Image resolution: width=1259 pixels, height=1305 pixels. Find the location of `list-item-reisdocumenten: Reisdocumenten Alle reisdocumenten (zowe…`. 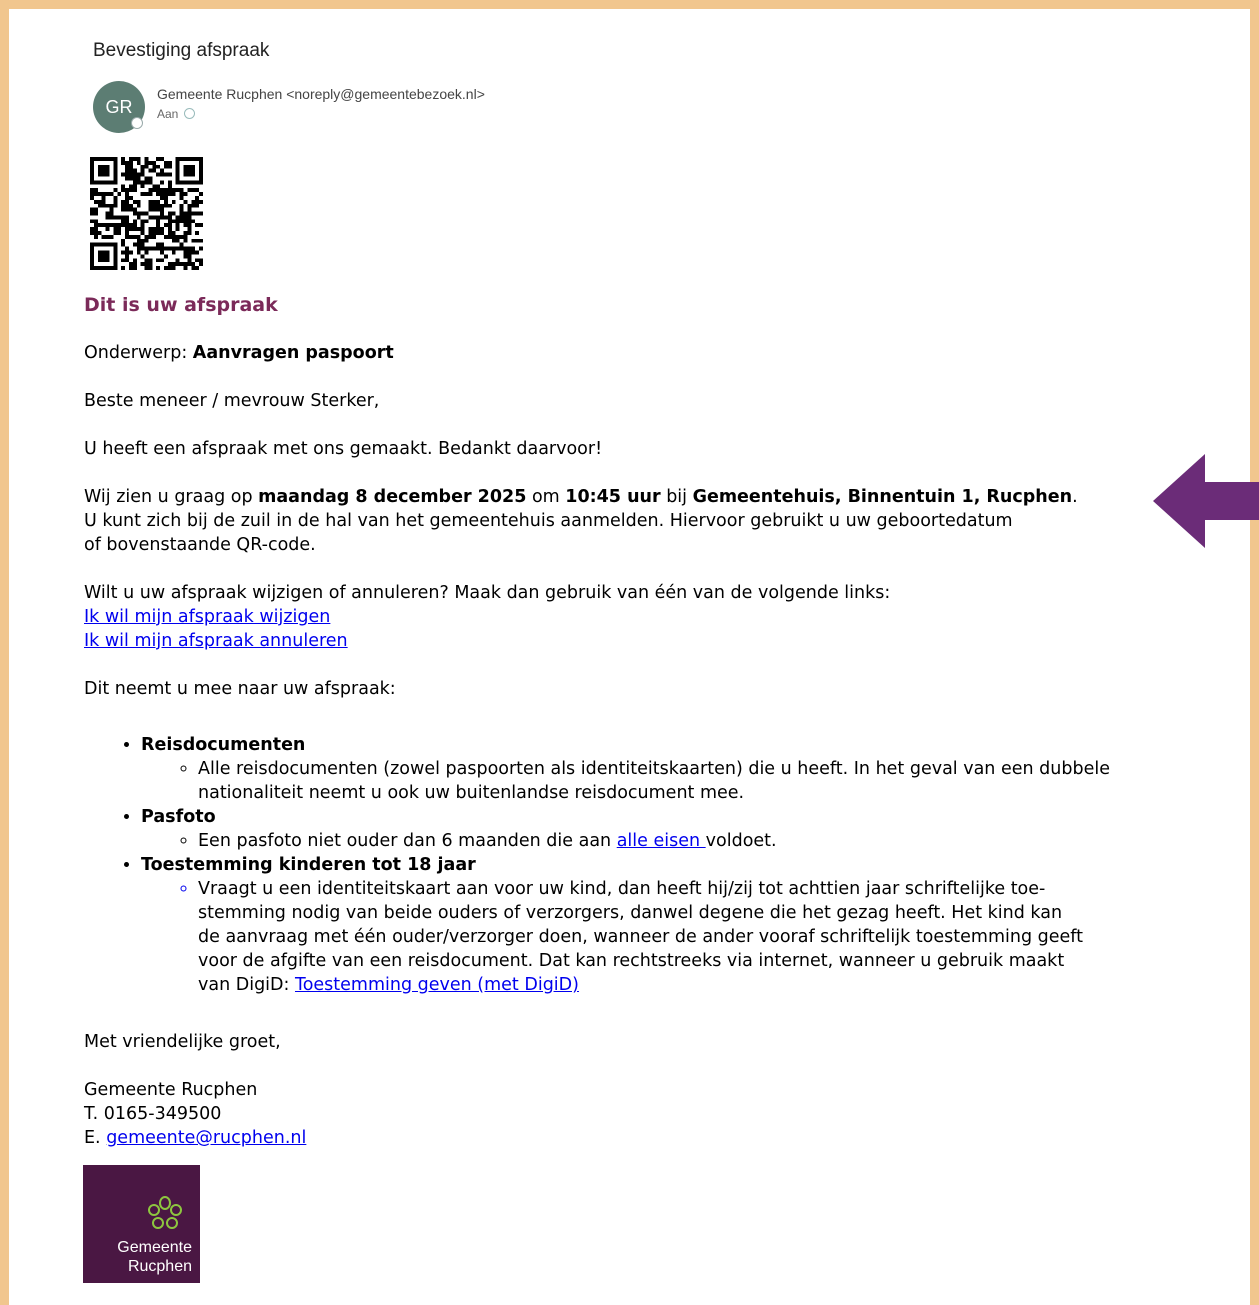

list-item-reisdocumenten: Reisdocumenten Alle reisdocumenten (zowe… is located at coordinates (650, 769).